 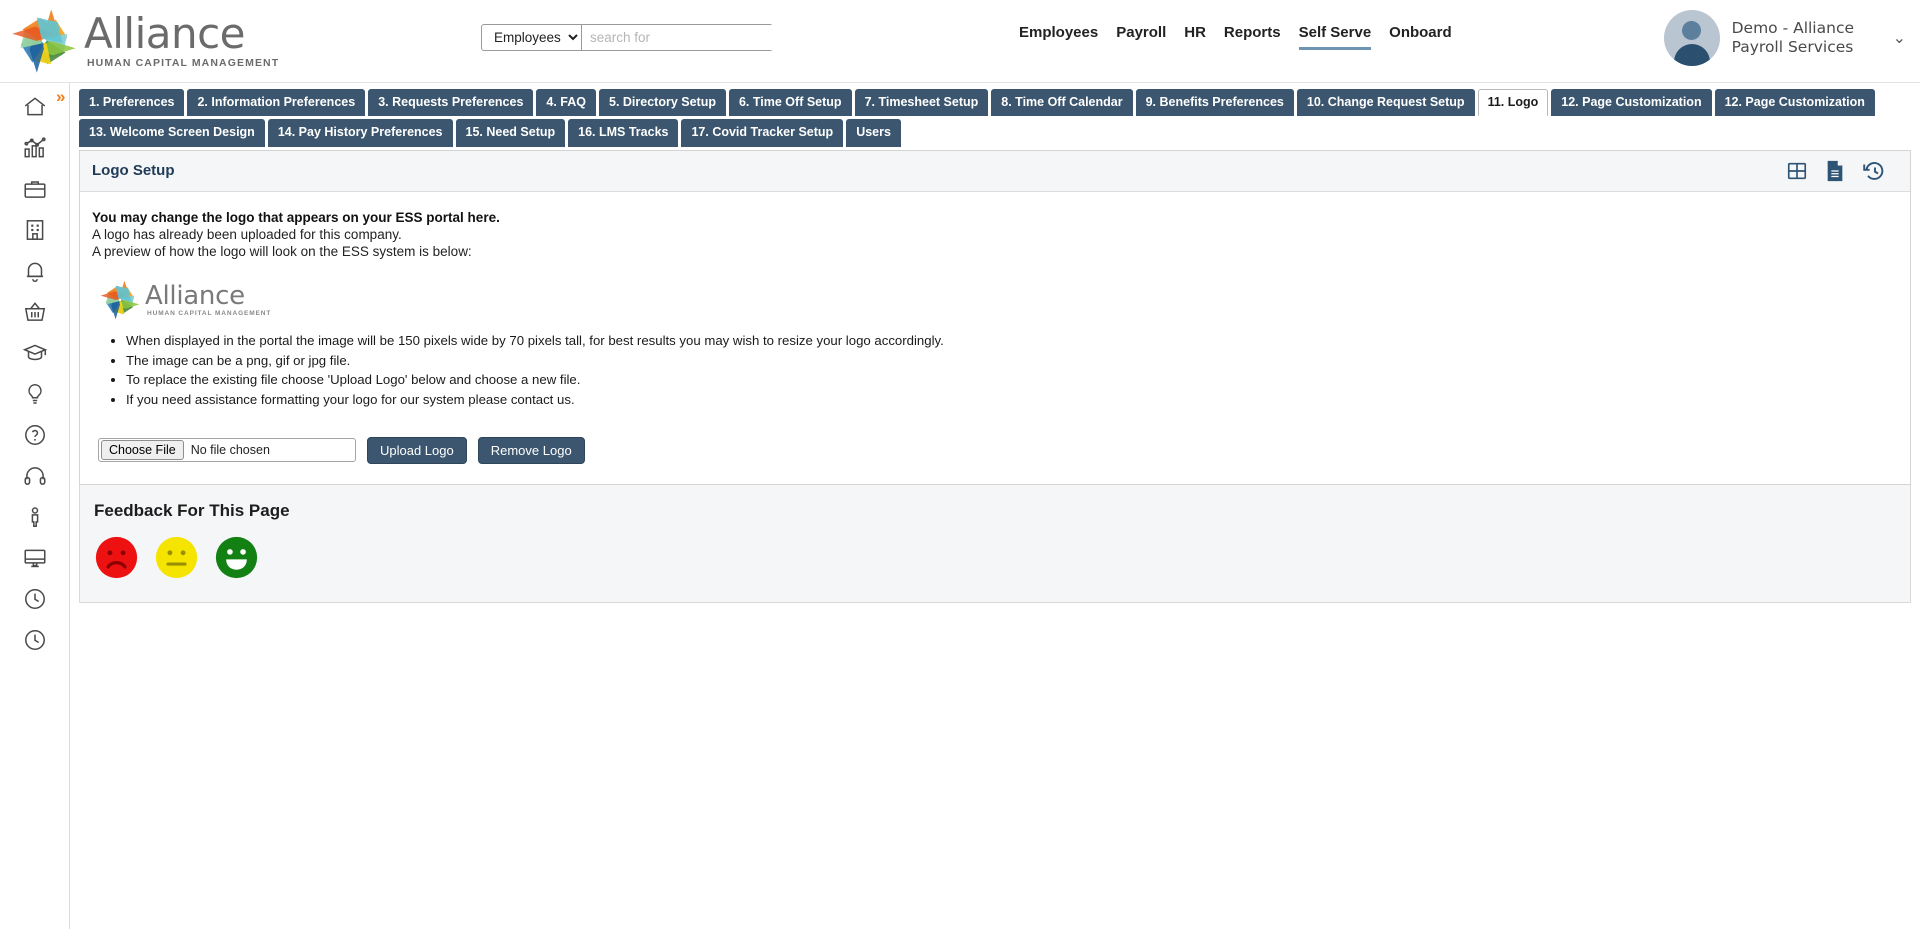 What do you see at coordinates (35, 476) in the screenshot?
I see `sidebar-item-support` at bounding box center [35, 476].